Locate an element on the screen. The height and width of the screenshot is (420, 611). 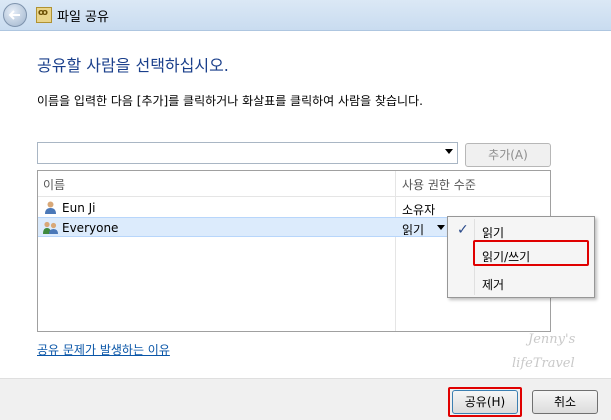
name-combobox is located at coordinates (247, 153).